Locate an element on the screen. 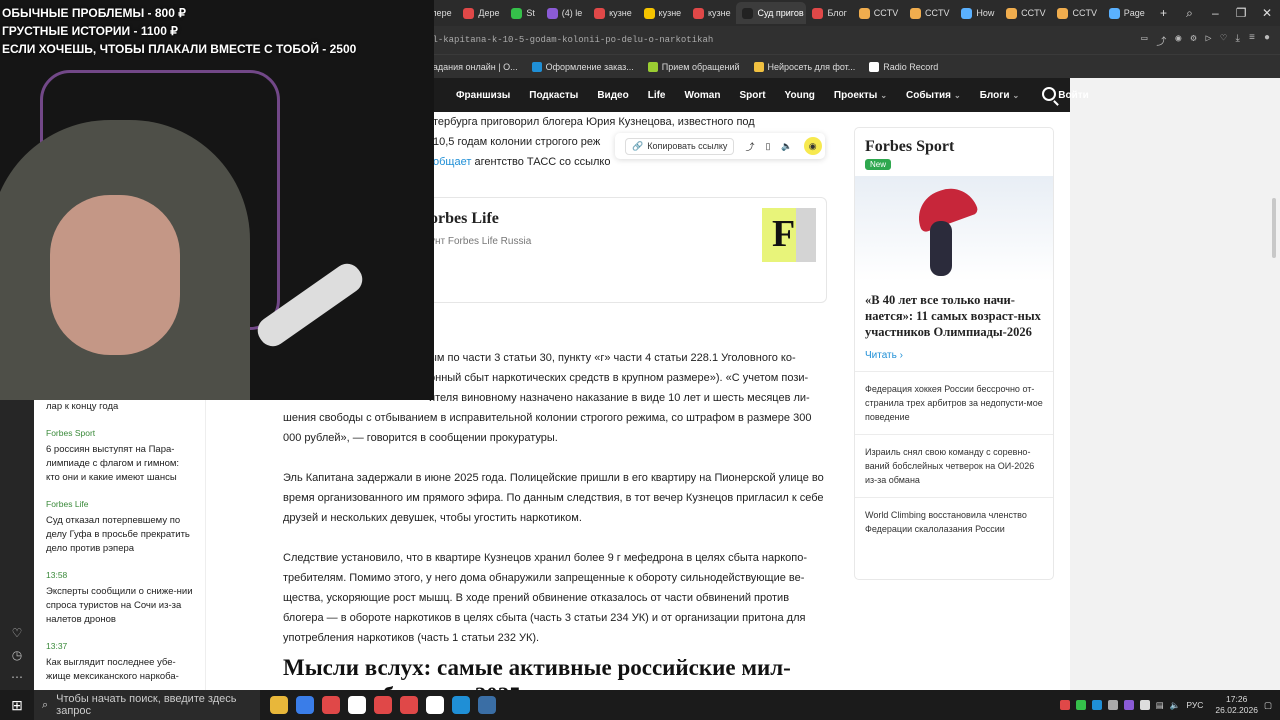 Image resolution: width=1280 pixels, height=720 pixels. nav-dropdown-events: События ⌄ is located at coordinates (933, 95).